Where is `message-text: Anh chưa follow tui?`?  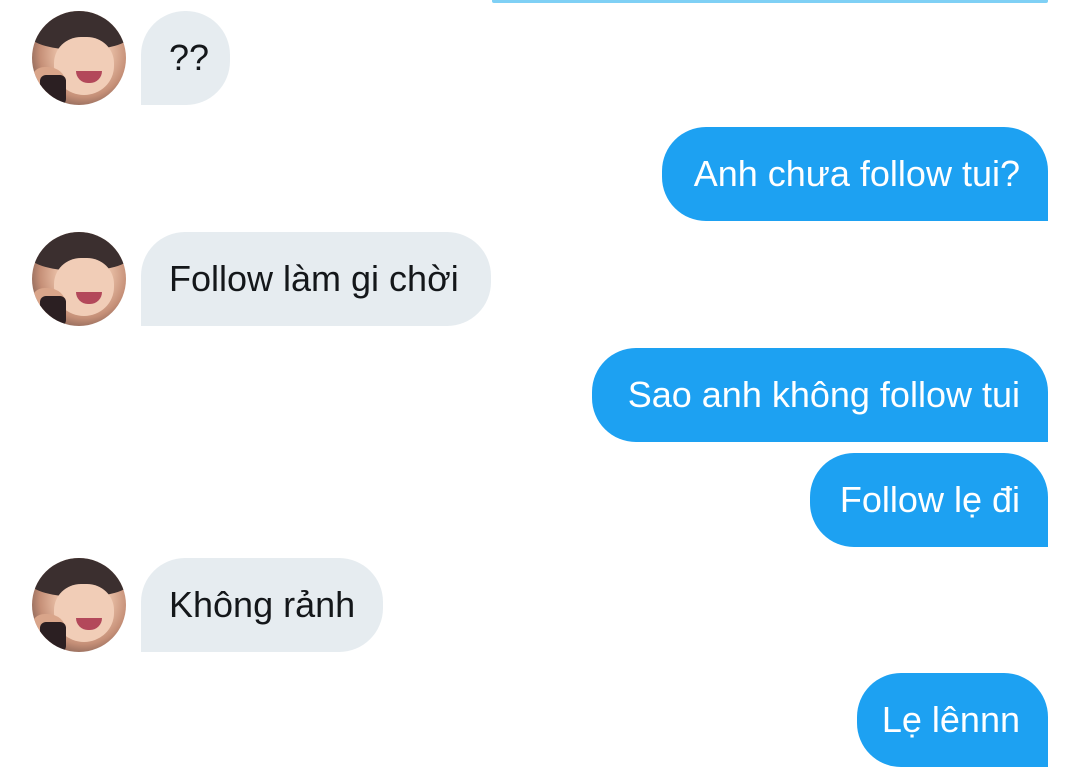 message-text: Anh chưa follow tui? is located at coordinates (856, 173).